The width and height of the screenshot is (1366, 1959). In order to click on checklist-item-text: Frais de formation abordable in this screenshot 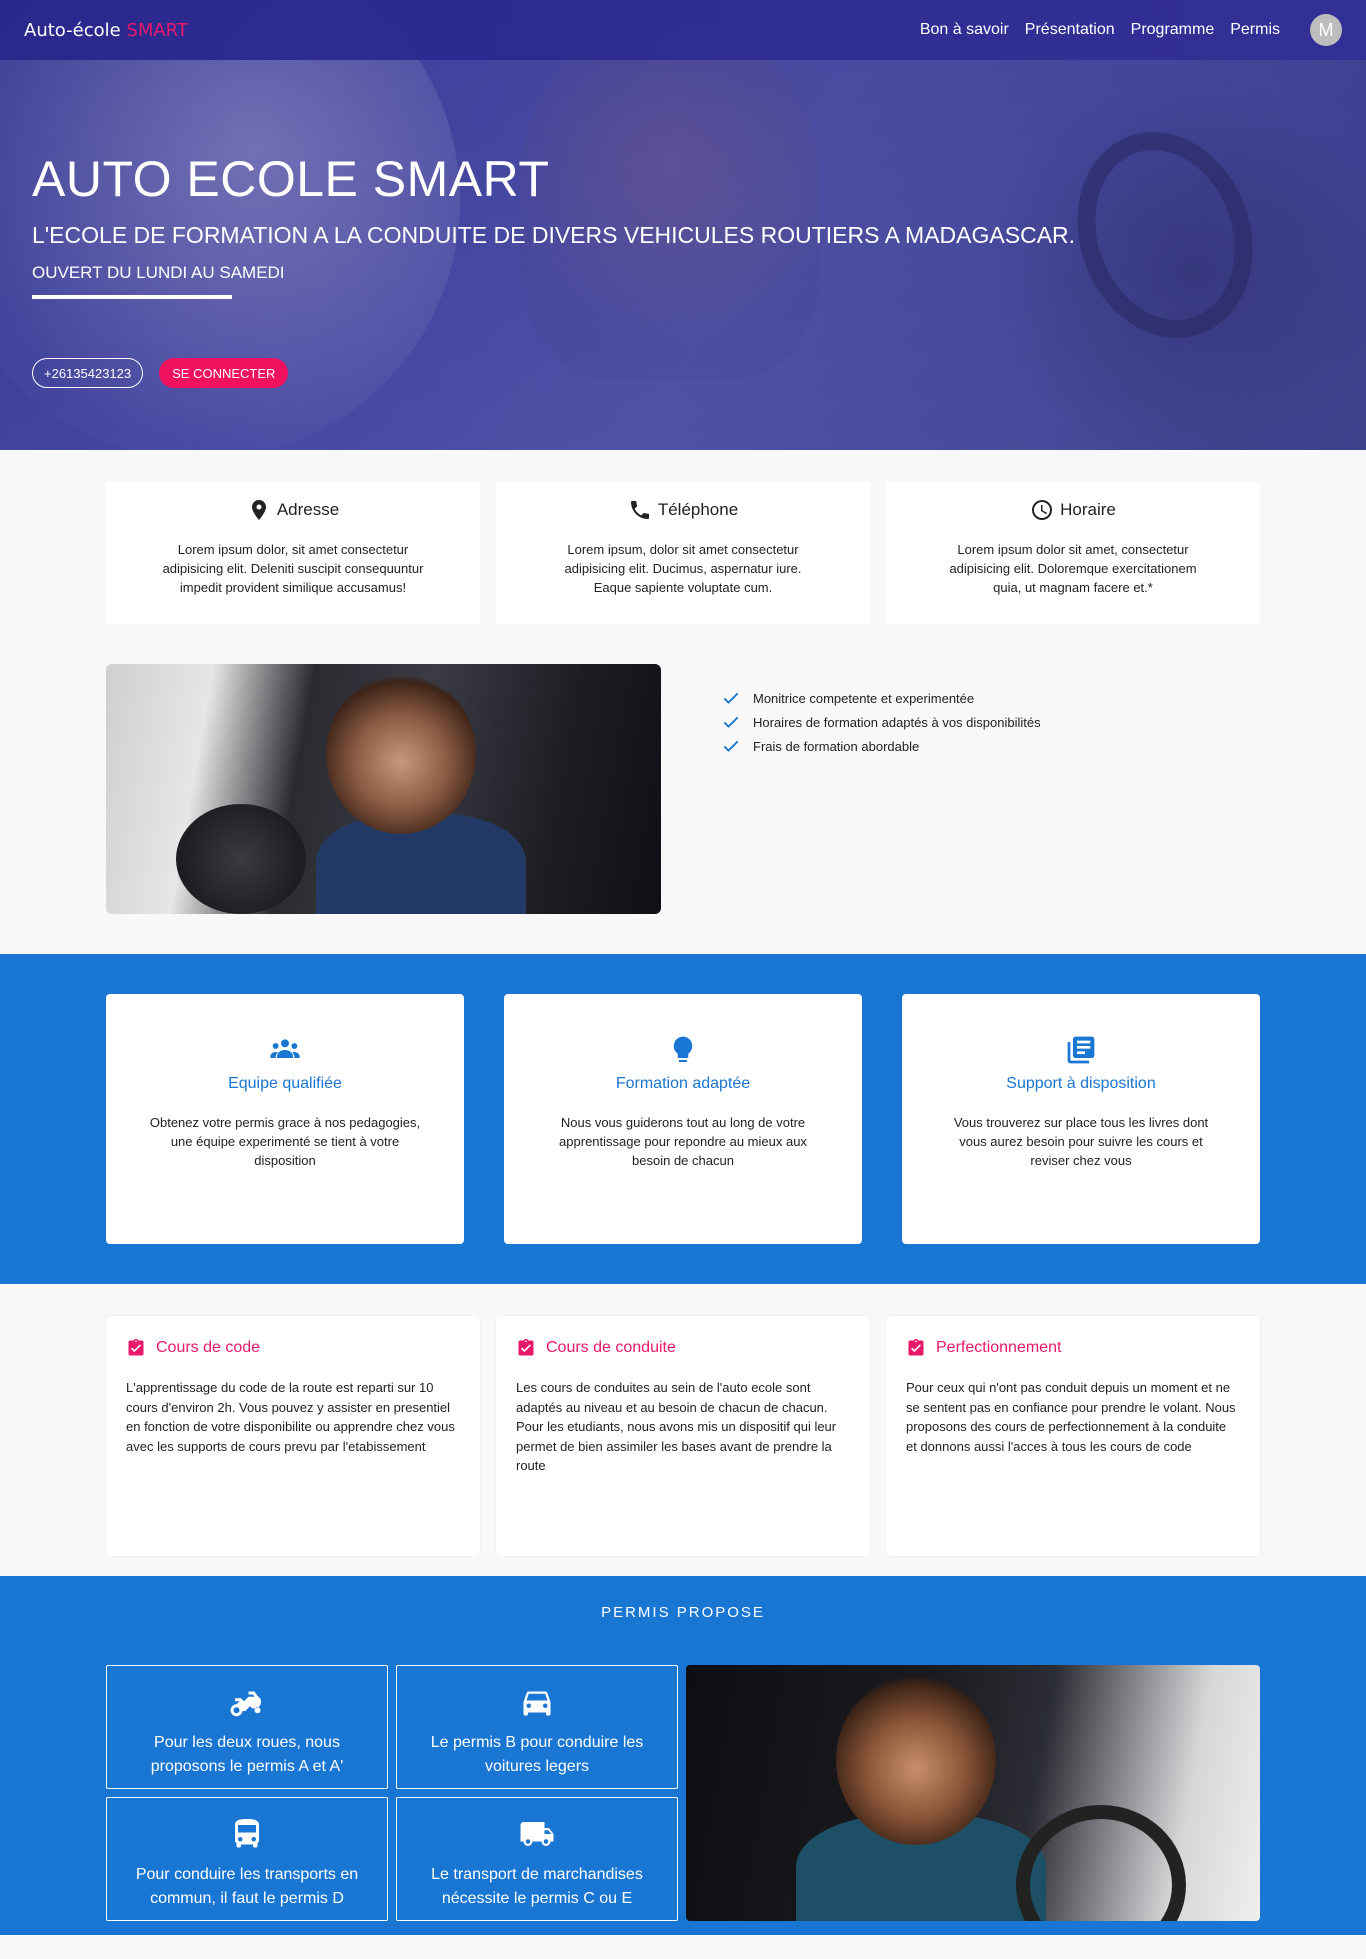, I will do `click(836, 746)`.